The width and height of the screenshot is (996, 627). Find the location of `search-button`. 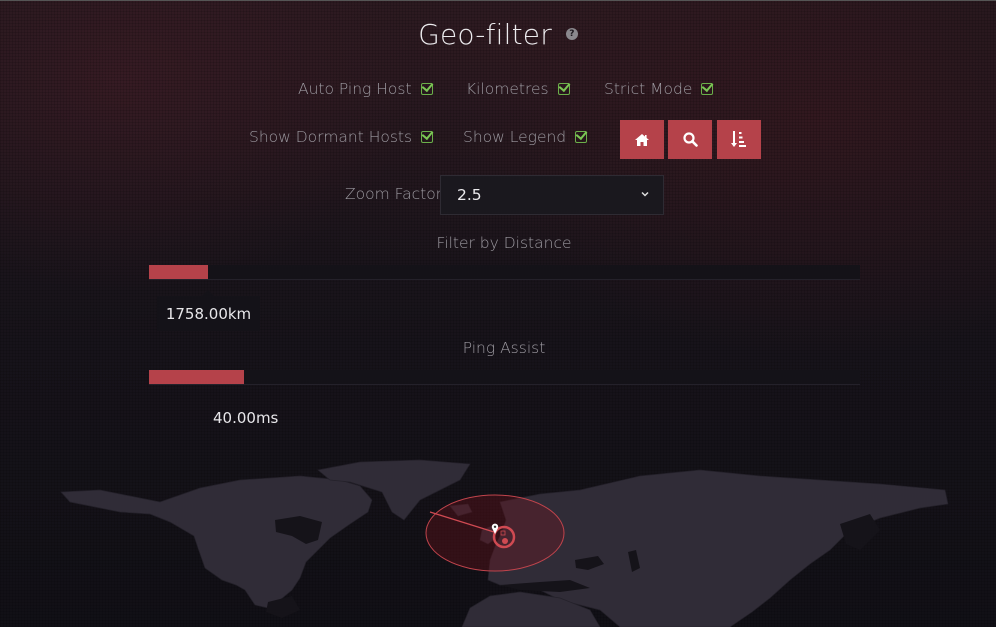

search-button is located at coordinates (690, 139).